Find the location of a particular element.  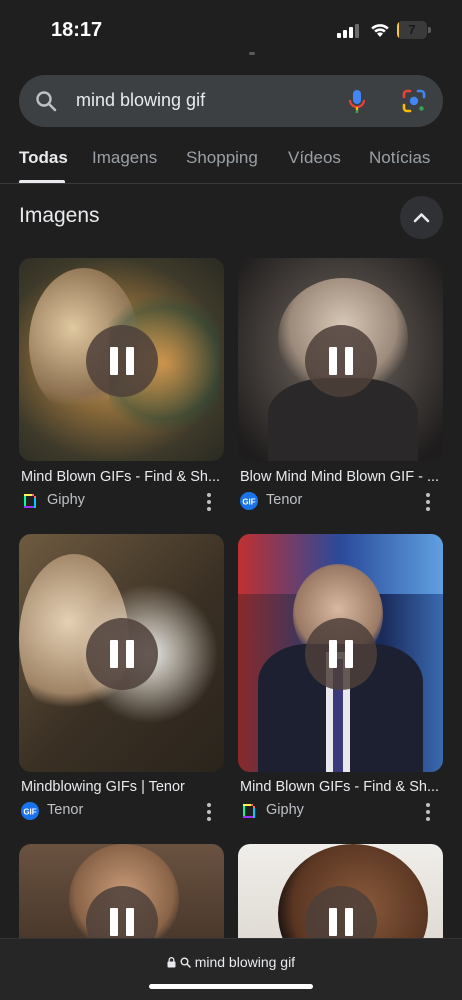

active-tab-indicator is located at coordinates (42, 181).